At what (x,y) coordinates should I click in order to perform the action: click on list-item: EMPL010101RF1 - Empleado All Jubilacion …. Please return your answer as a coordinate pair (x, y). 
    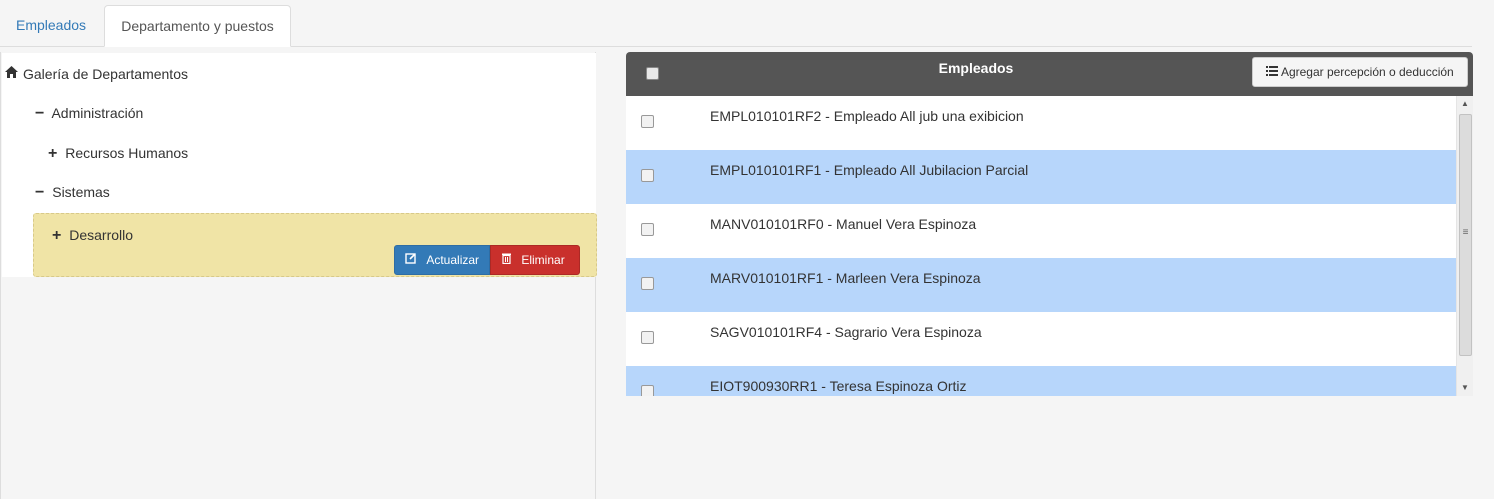
    Looking at the image, I should click on (1041, 177).